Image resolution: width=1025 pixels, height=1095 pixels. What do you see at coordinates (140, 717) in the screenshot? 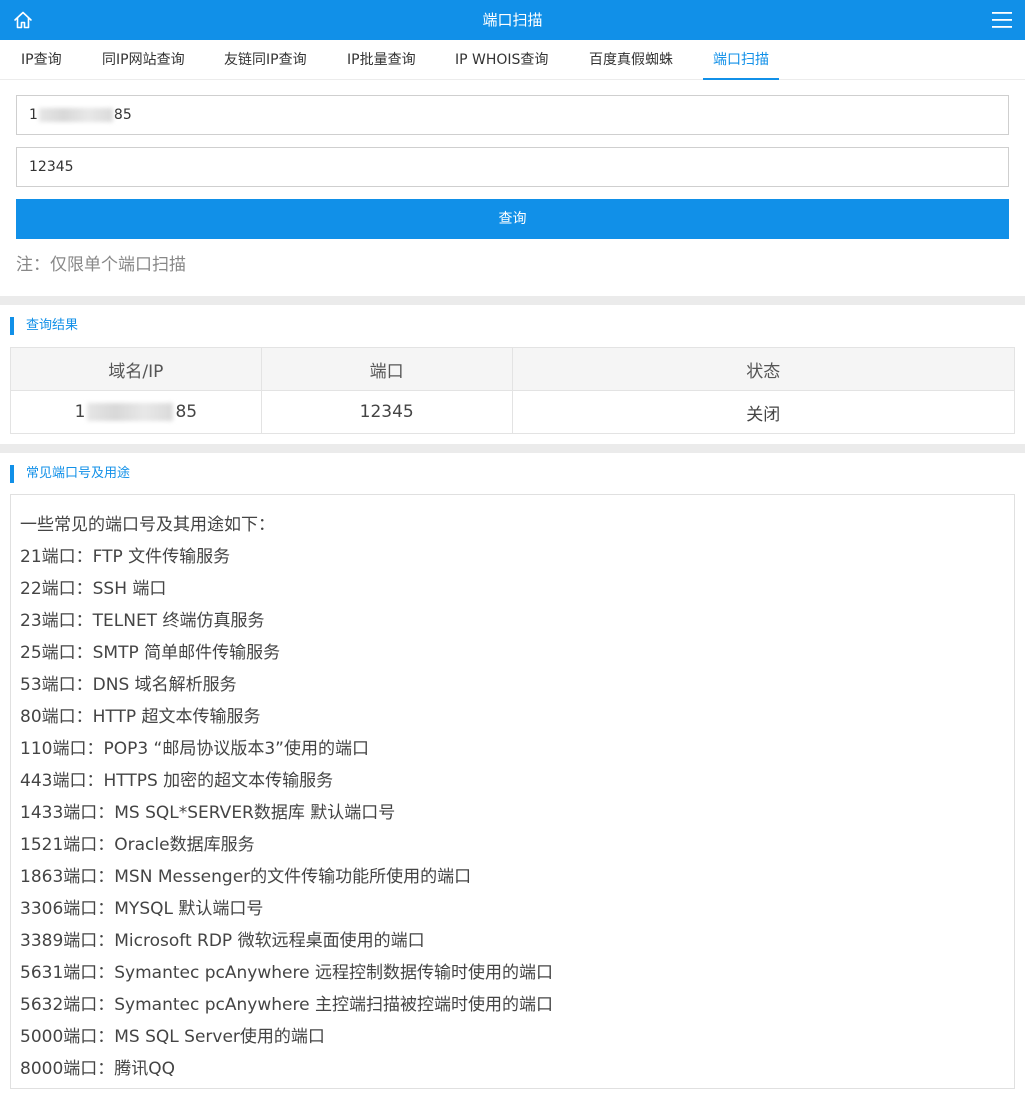
I see `list-item: 80端口：HTTP 超文本传输服务` at bounding box center [140, 717].